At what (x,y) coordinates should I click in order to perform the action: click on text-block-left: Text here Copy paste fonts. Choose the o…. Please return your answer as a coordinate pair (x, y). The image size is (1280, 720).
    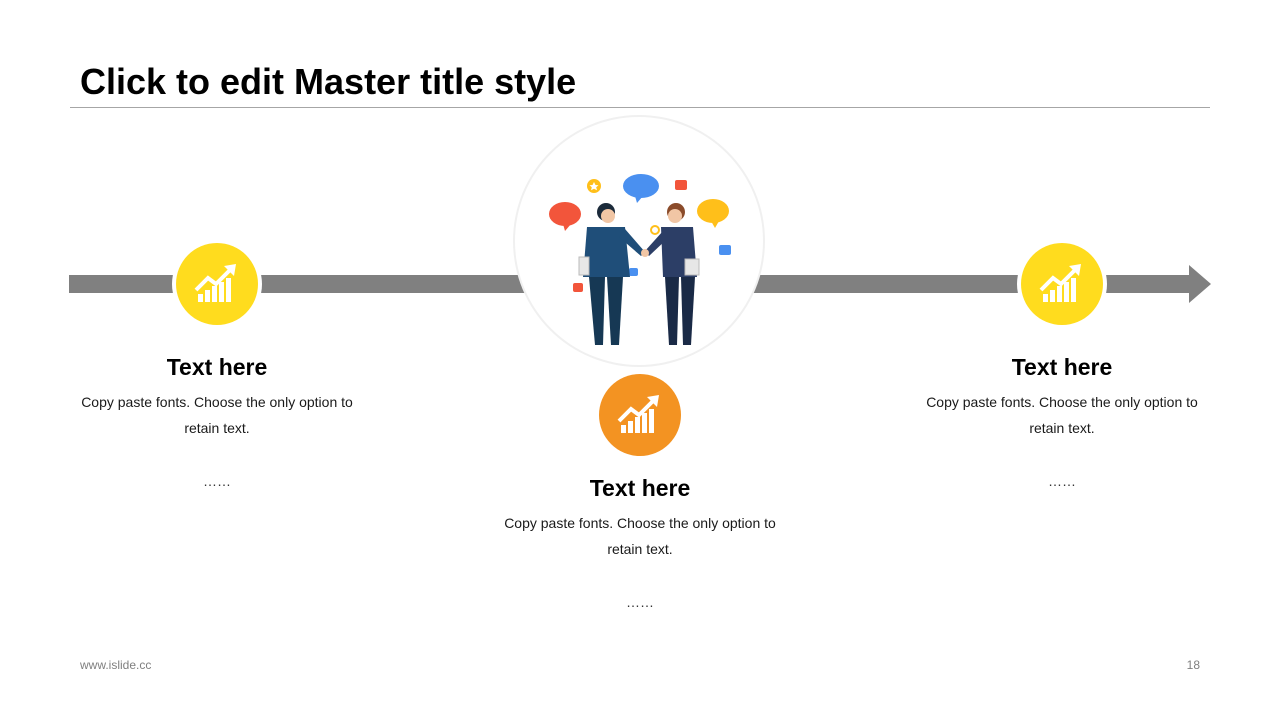
    Looking at the image, I should click on (217, 422).